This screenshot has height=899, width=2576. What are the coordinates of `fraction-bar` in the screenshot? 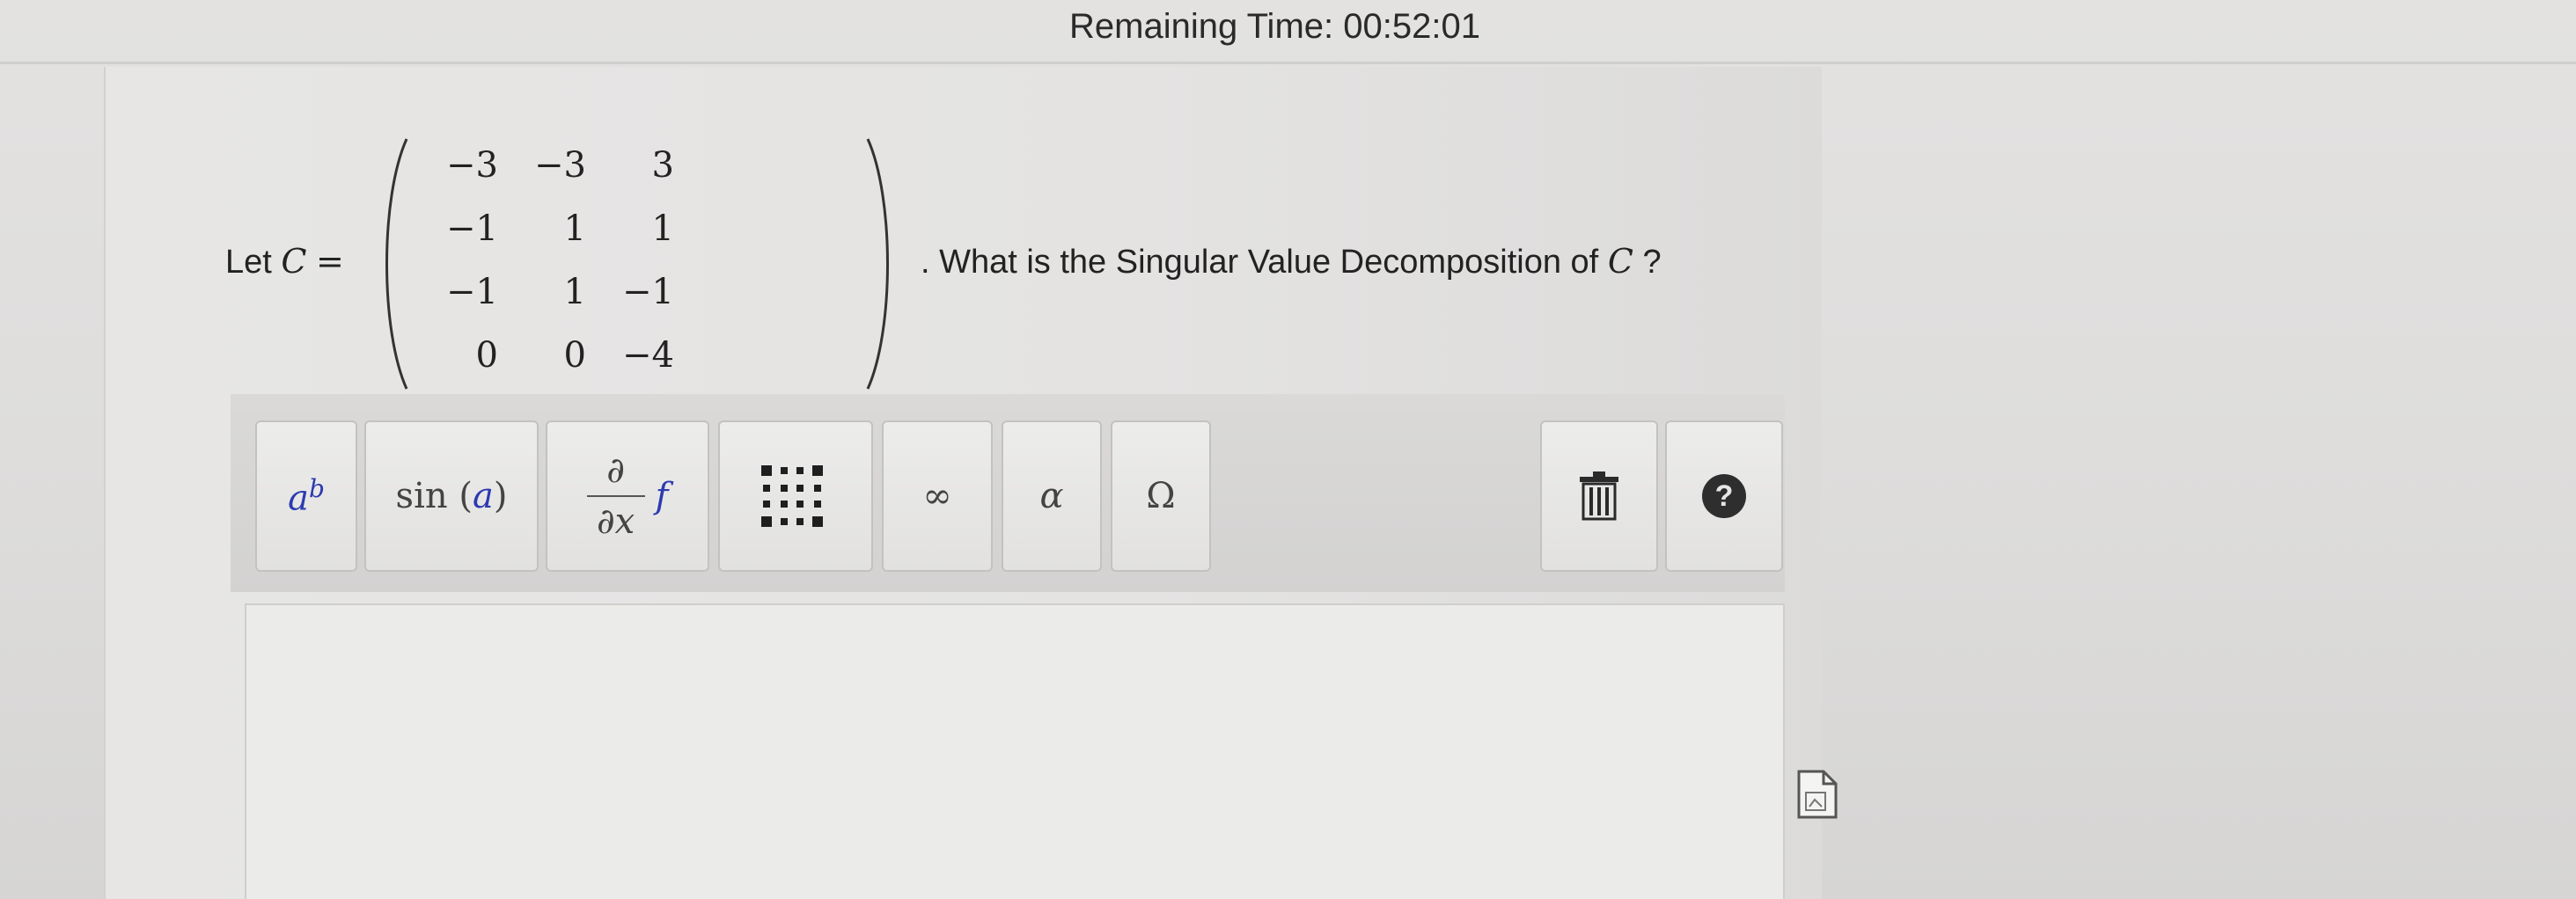 It's located at (615, 496).